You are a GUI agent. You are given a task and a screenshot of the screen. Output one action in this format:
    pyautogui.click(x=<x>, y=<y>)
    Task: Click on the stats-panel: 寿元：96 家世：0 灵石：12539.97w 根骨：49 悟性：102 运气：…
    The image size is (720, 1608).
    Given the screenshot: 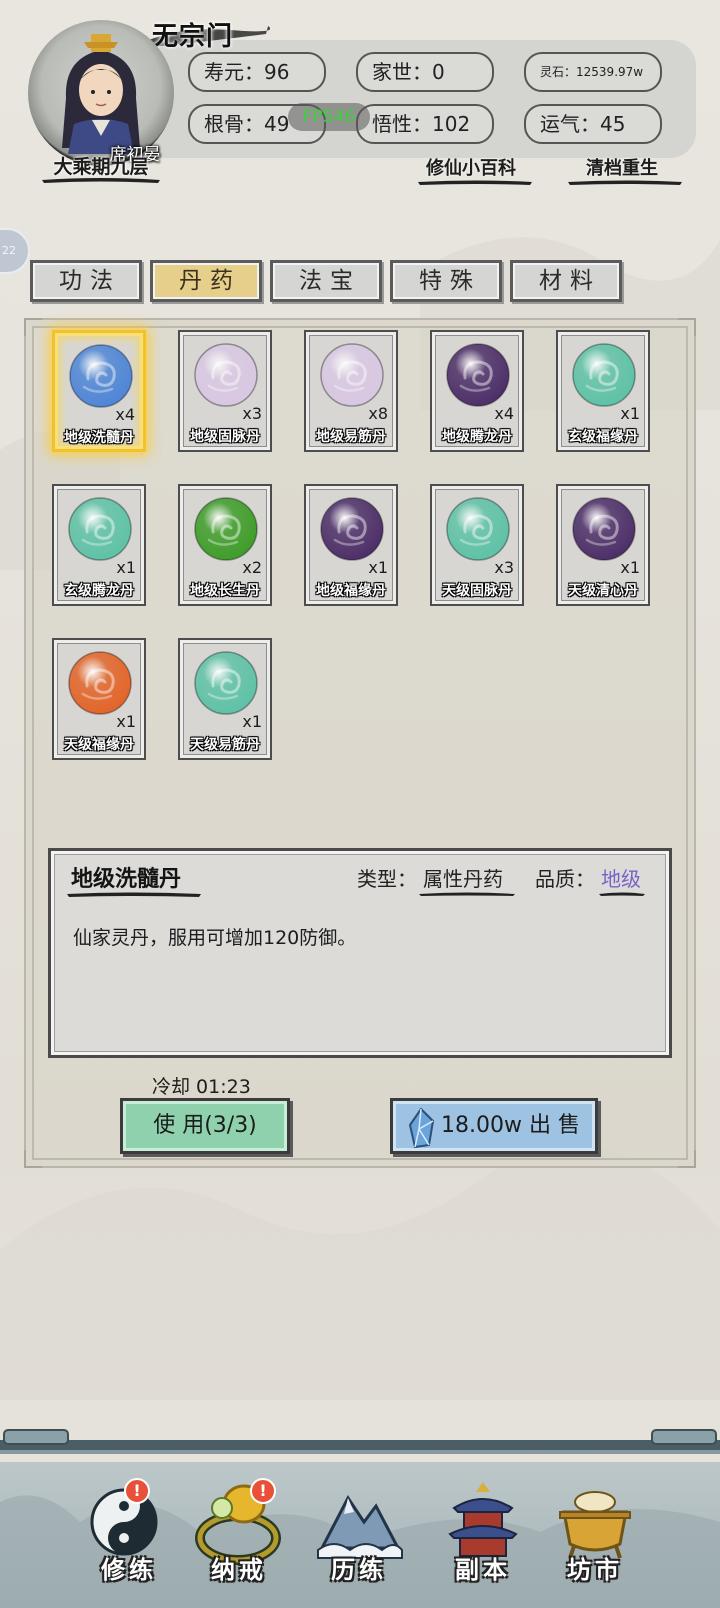 What is the action you would take?
    pyautogui.click(x=418, y=99)
    